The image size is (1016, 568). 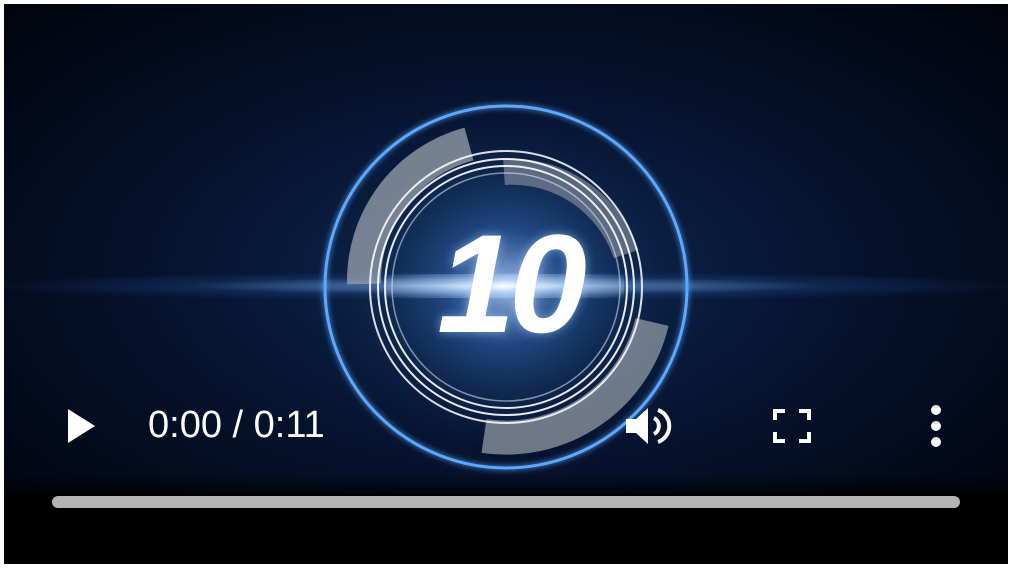 I want to click on countdown-number: 10, so click(x=512, y=283).